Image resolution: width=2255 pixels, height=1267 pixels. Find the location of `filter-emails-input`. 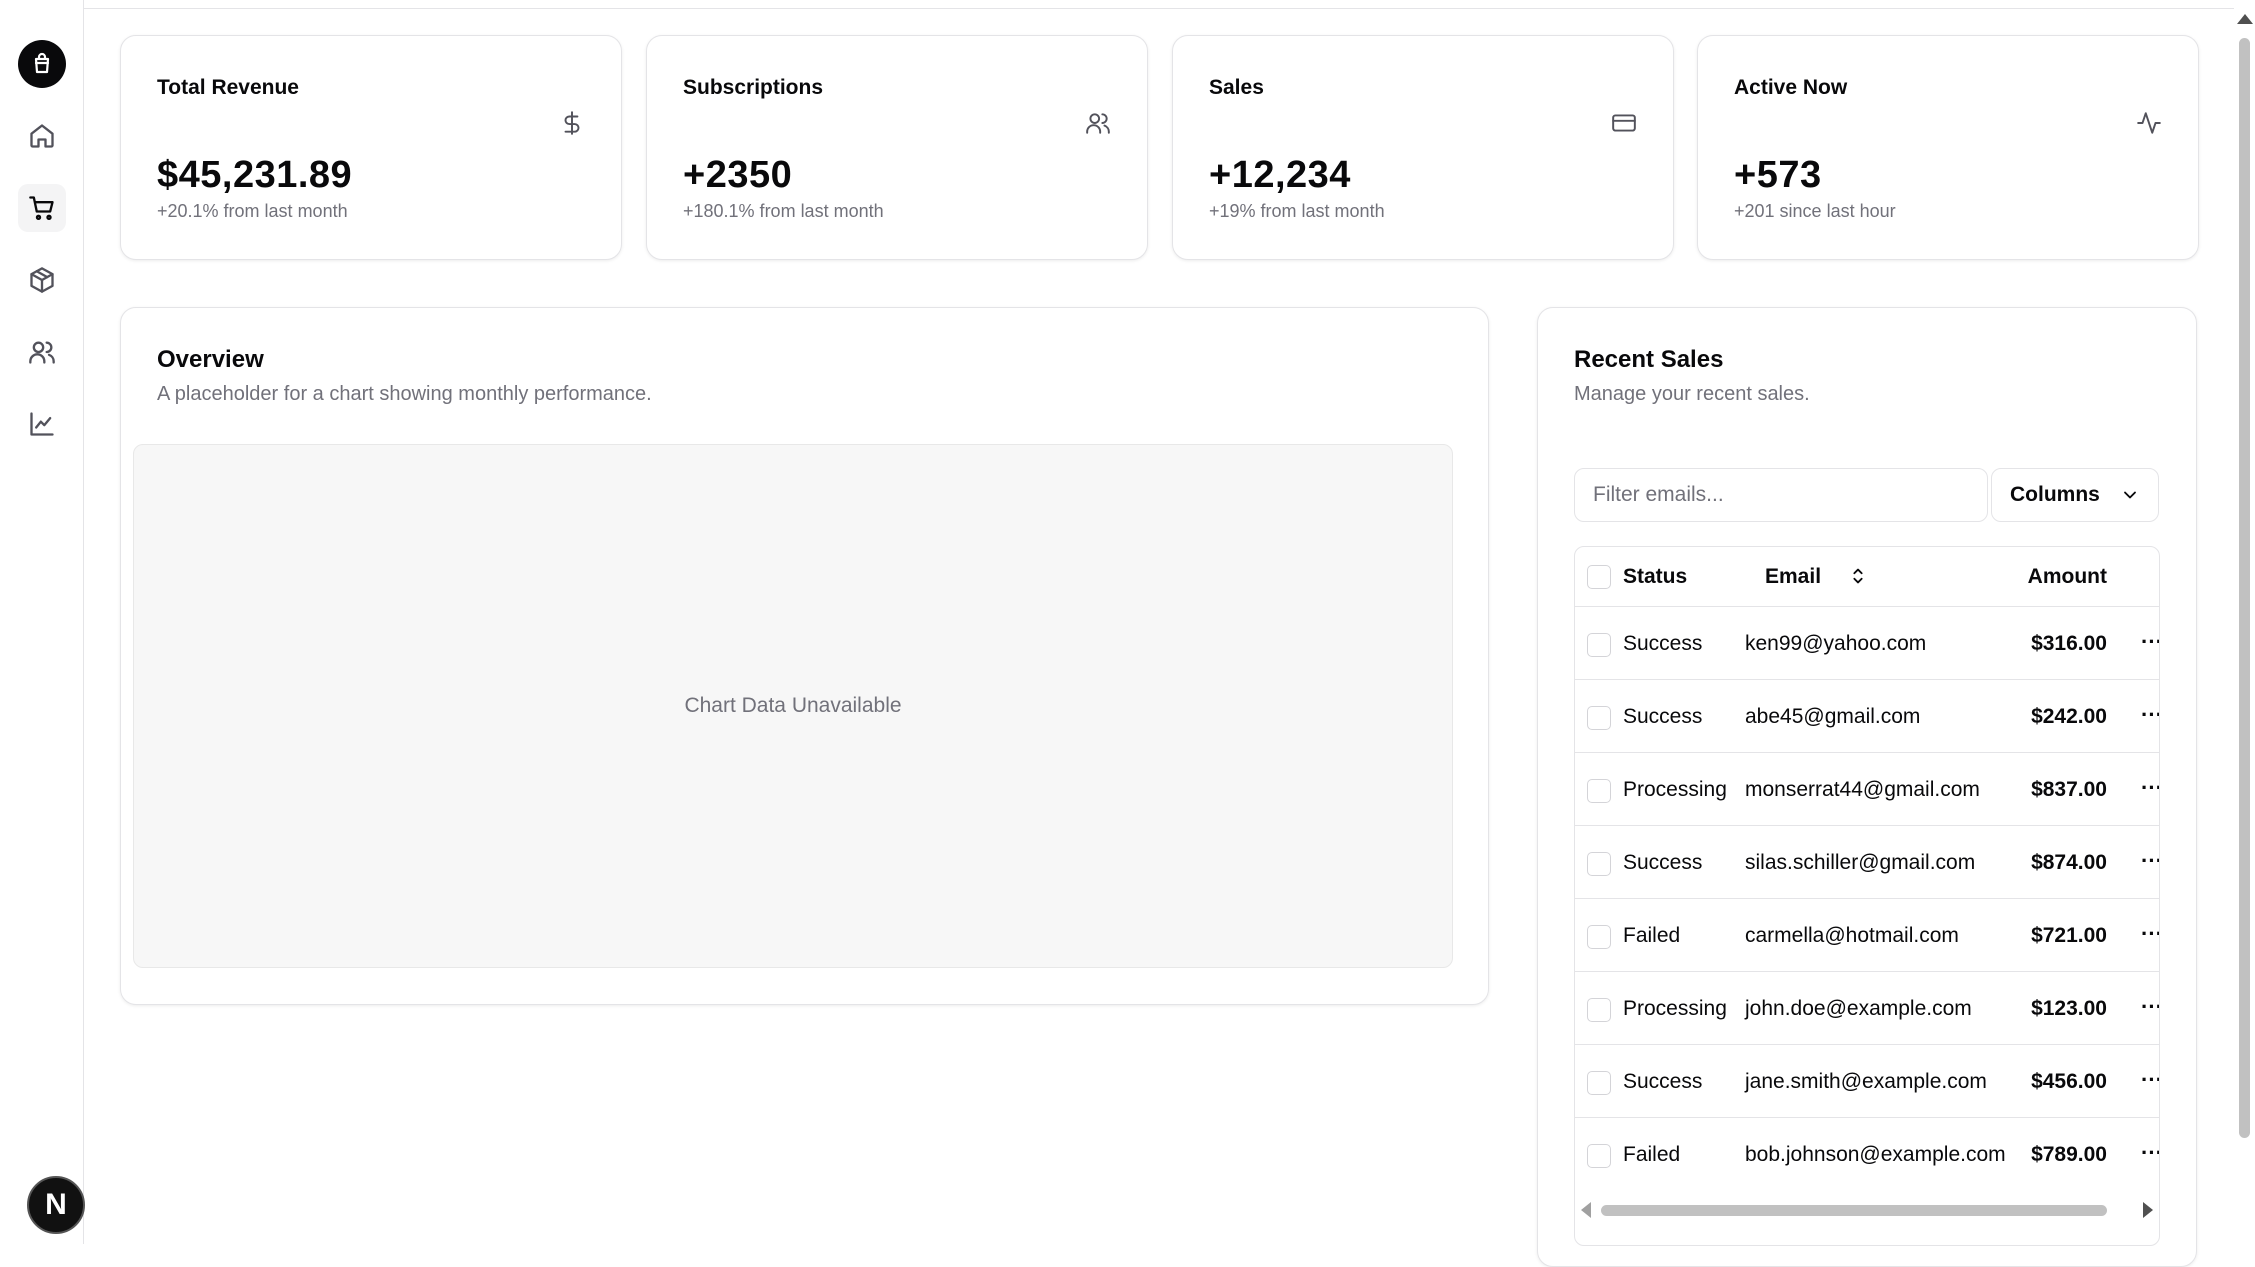

filter-emails-input is located at coordinates (1781, 495).